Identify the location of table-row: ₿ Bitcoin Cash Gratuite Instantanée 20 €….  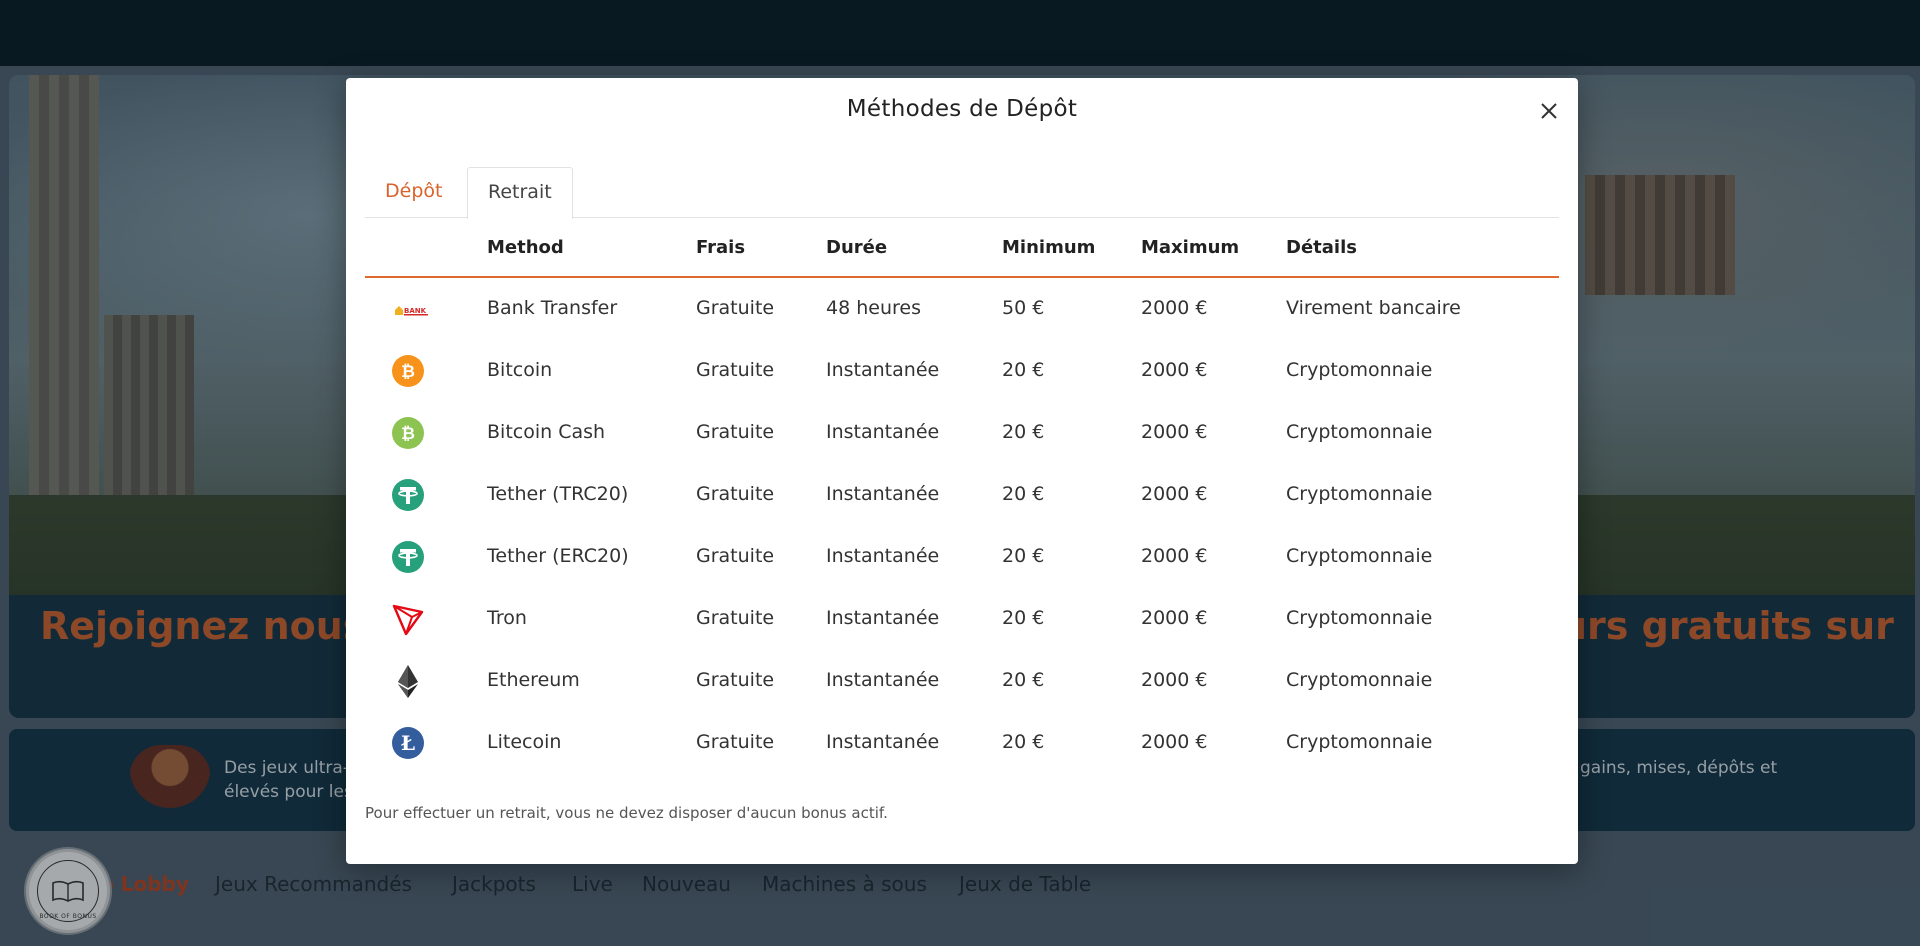
(962, 433).